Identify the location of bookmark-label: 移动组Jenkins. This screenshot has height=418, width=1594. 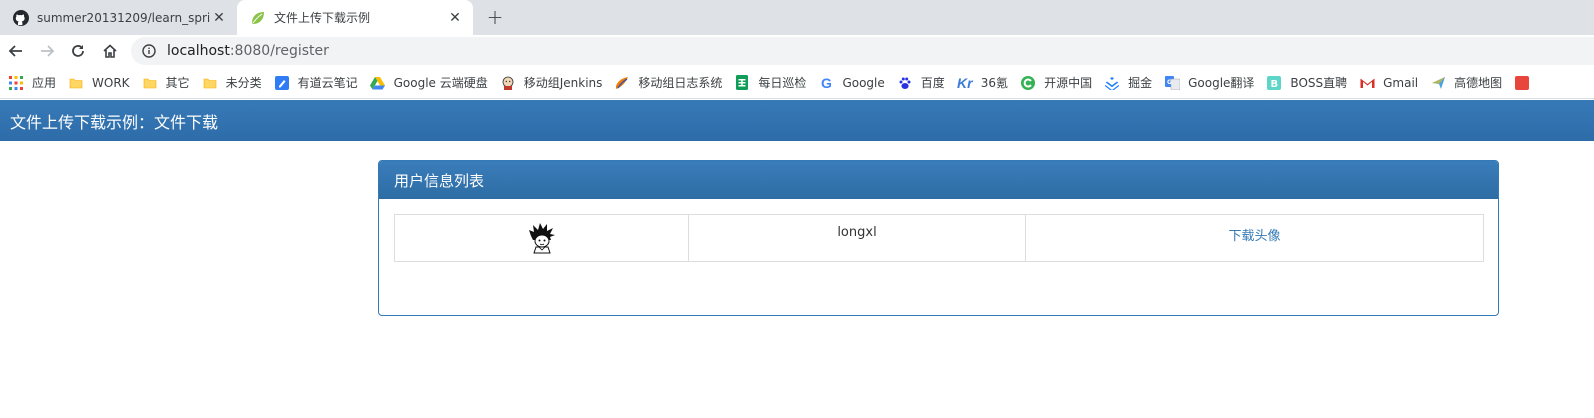
(563, 83).